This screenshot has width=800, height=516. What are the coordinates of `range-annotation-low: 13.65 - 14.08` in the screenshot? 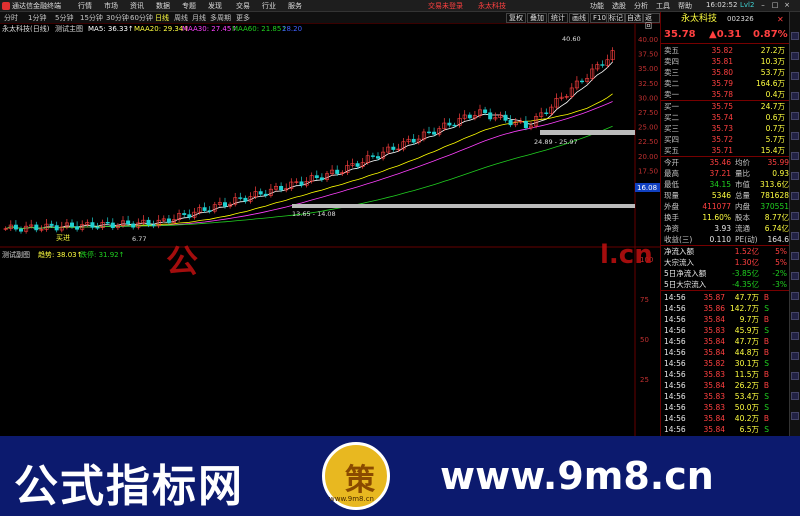 It's located at (314, 214).